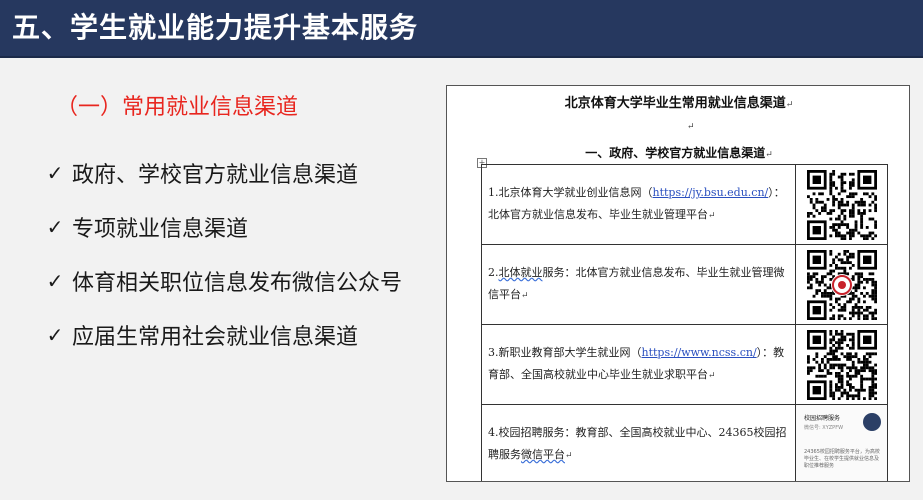 The image size is (923, 500). What do you see at coordinates (237, 283) in the screenshot?
I see `bullet-text: 体育相关职位信息发布微信公众号` at bounding box center [237, 283].